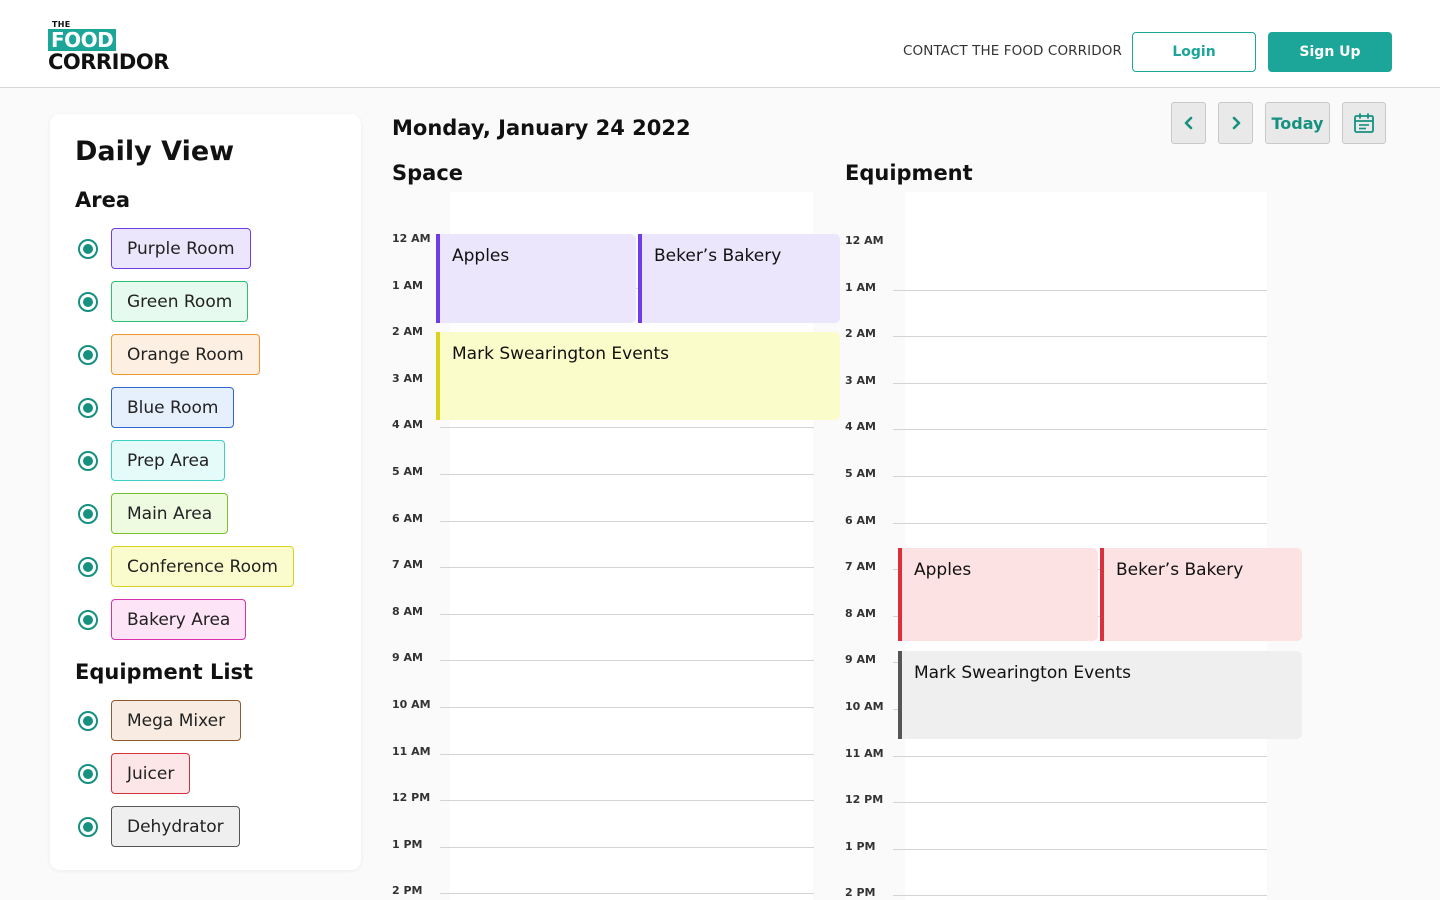  Describe the element at coordinates (860, 846) in the screenshot. I see `time-label: 1 PM` at that location.